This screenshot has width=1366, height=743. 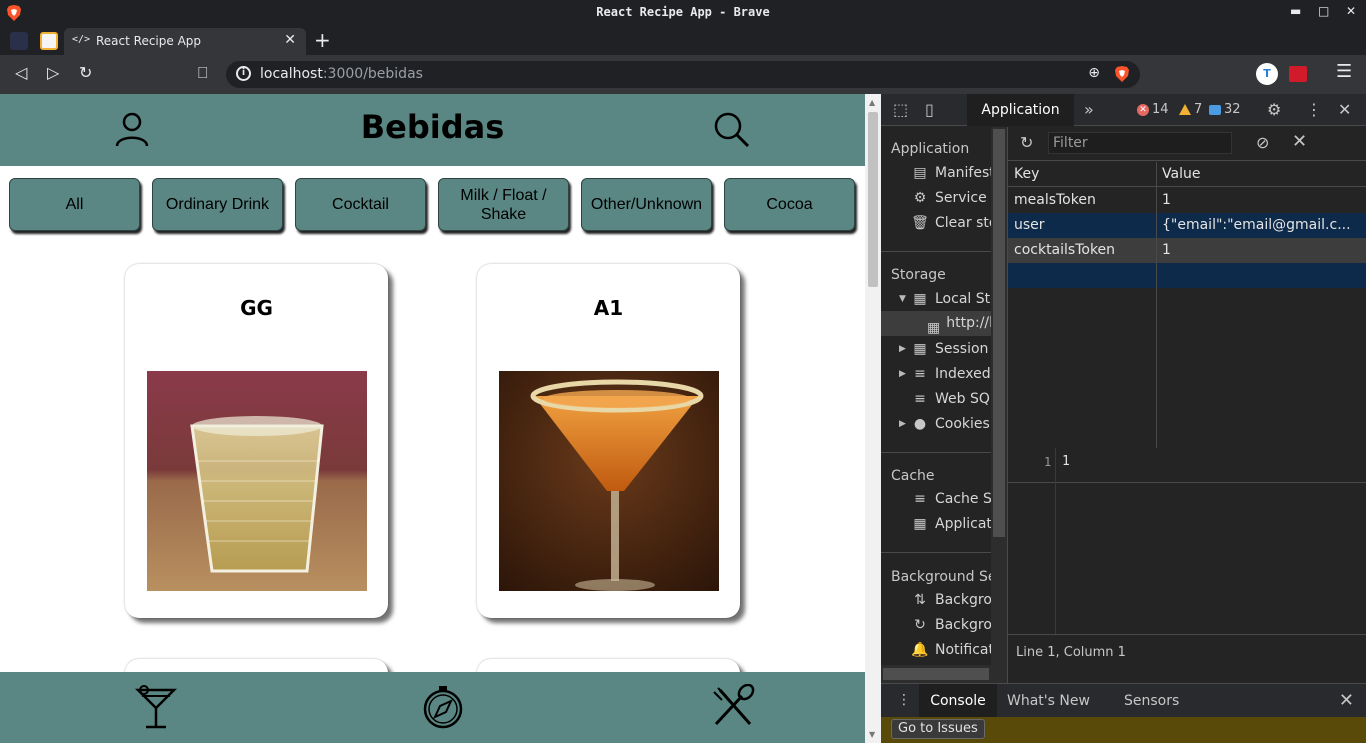 What do you see at coordinates (952, 173) in the screenshot?
I see `sidebar-item-manifest: ▤ Manifest` at bounding box center [952, 173].